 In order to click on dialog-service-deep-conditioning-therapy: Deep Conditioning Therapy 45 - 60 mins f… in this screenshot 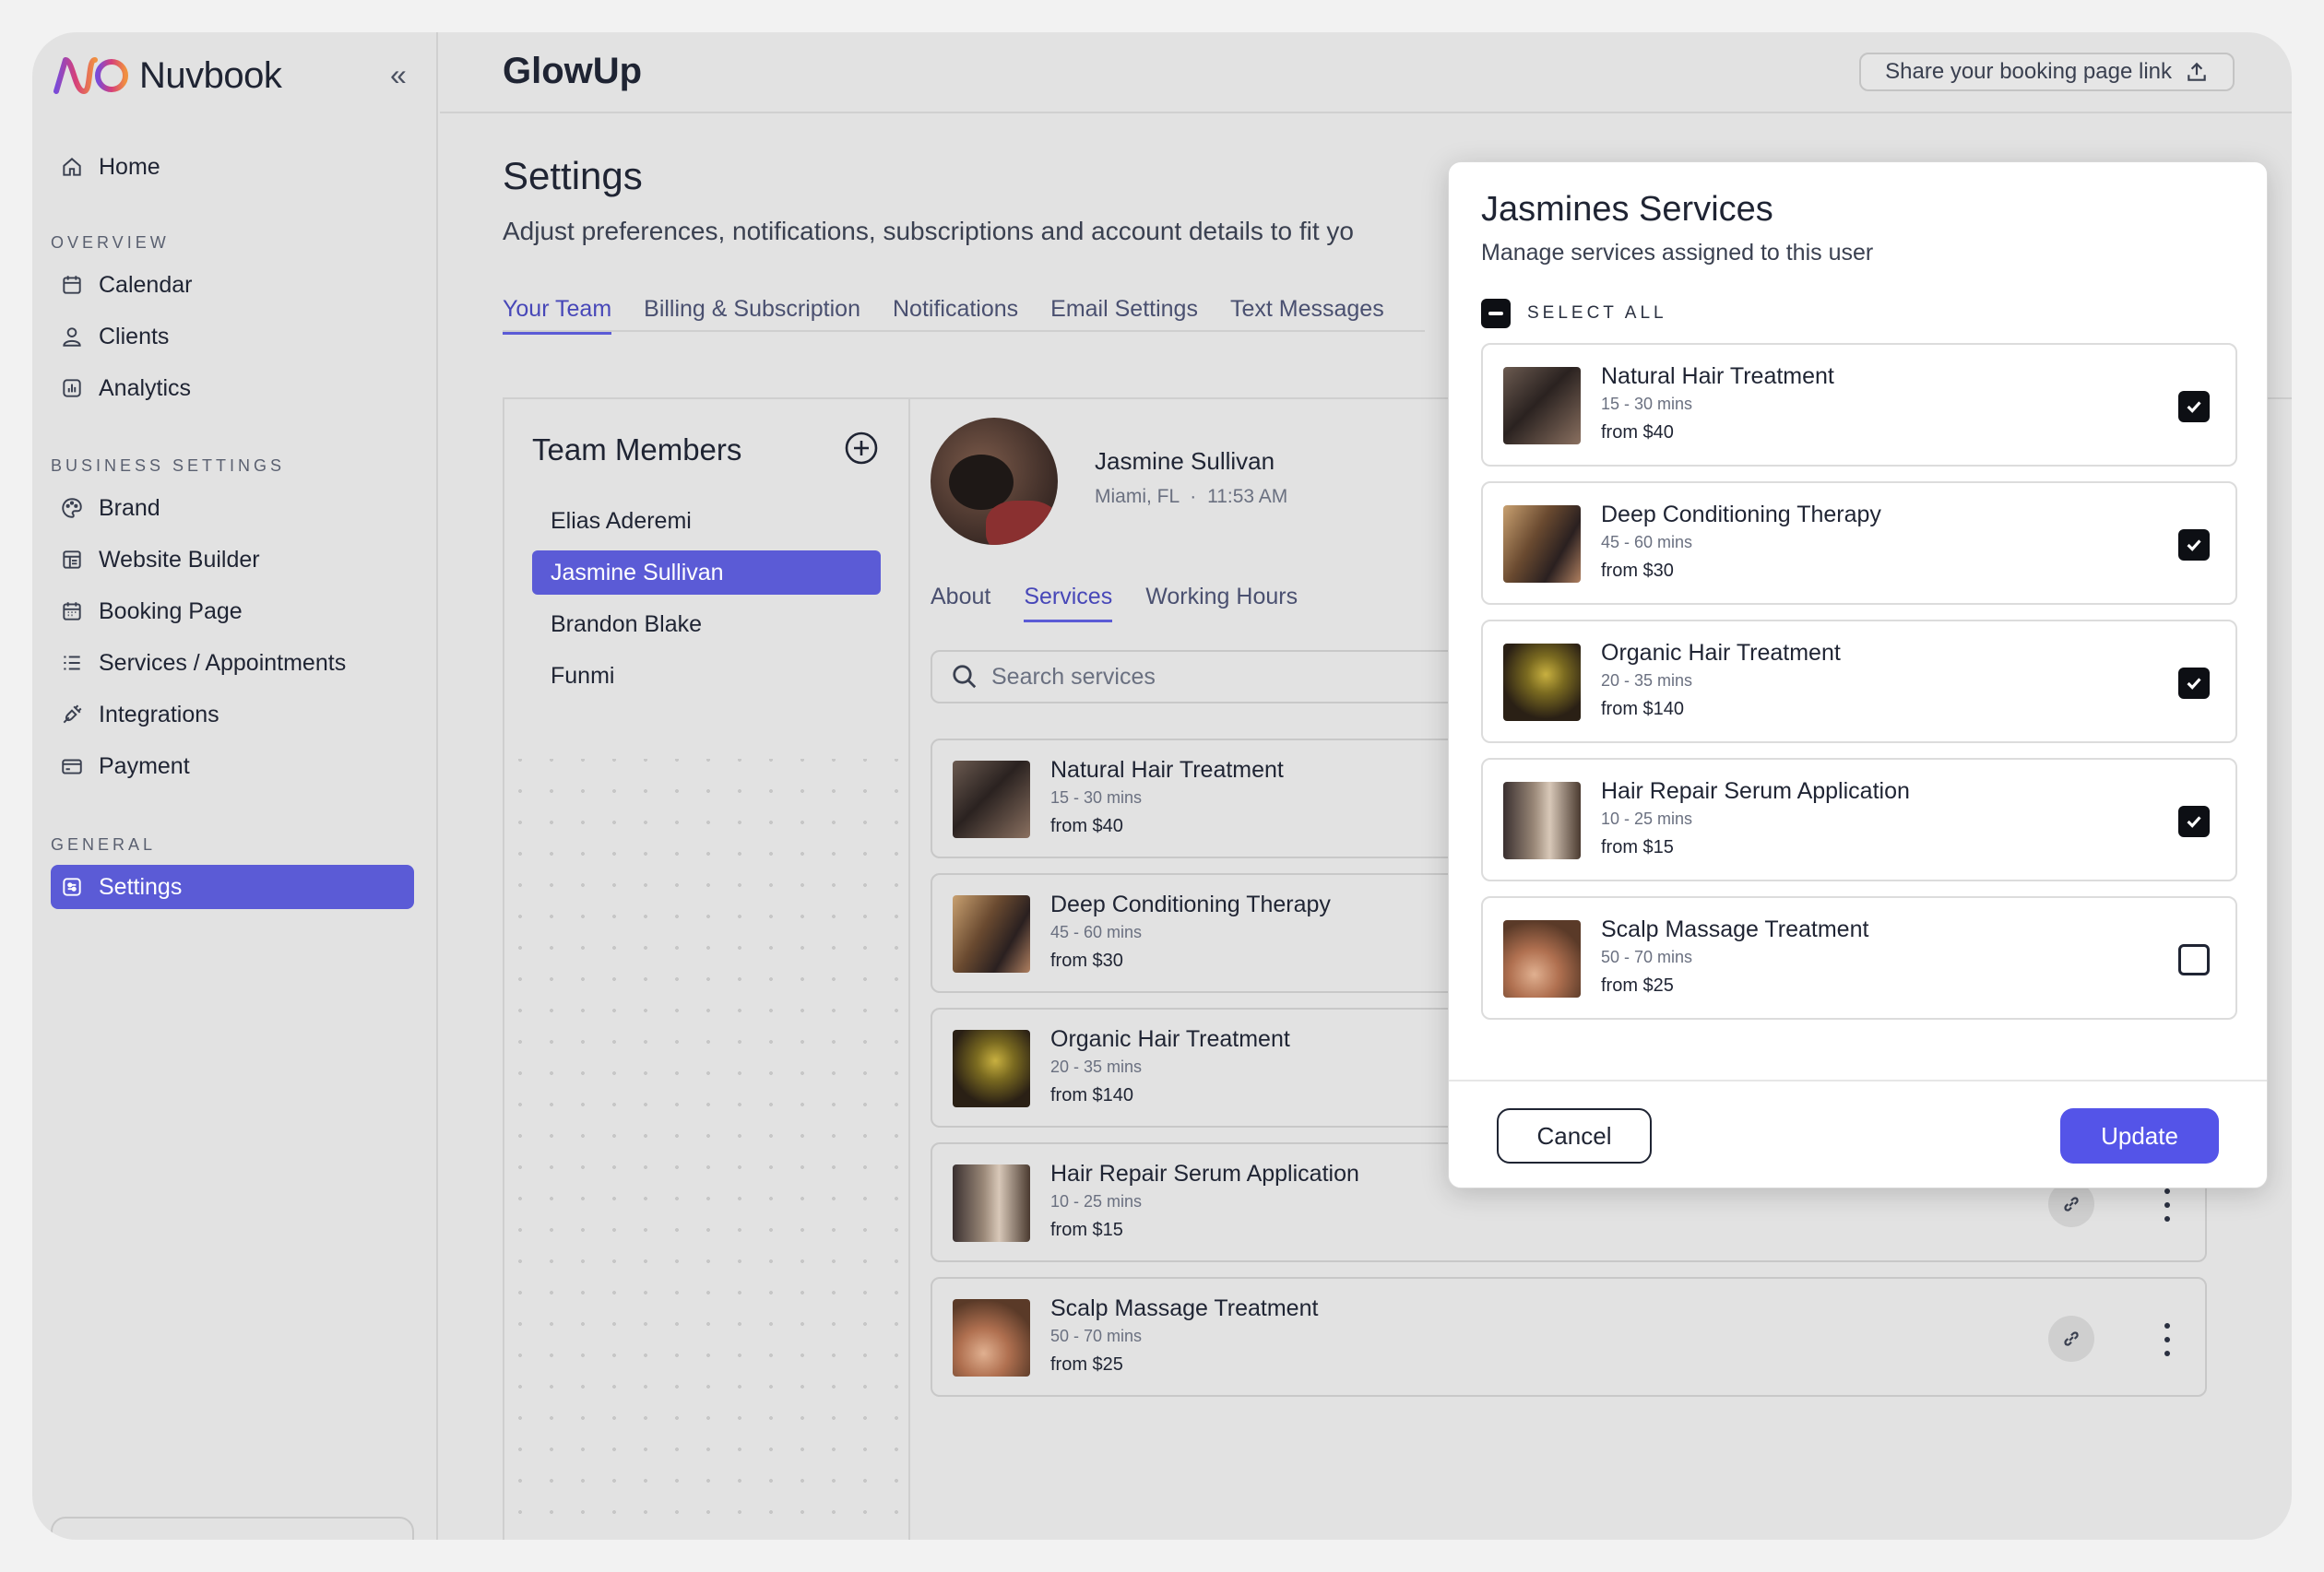, I will do `click(1859, 543)`.